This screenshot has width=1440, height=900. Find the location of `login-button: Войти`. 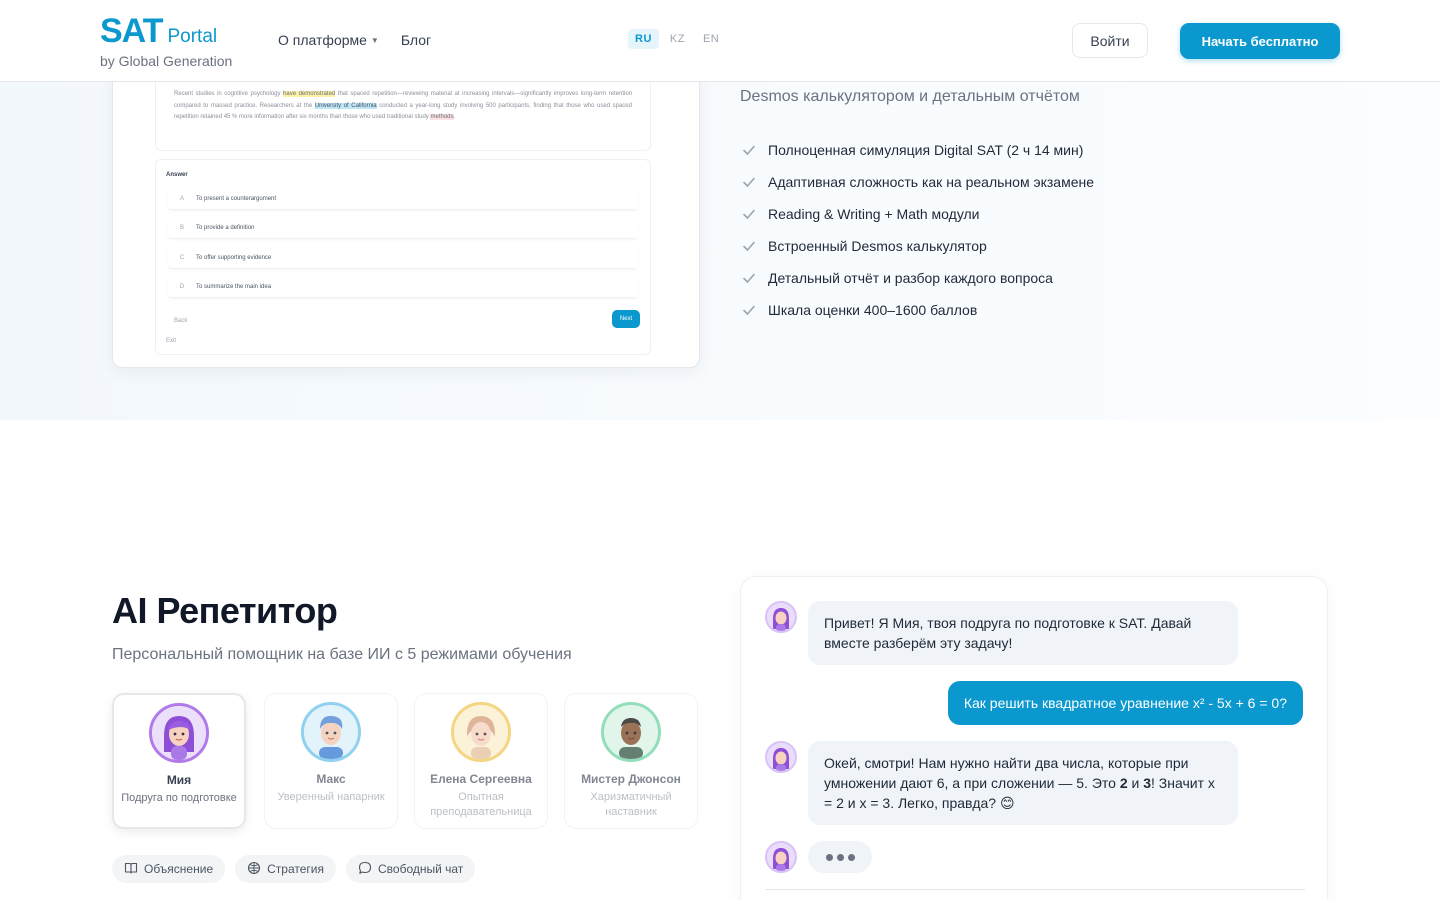

login-button: Войти is located at coordinates (1110, 40).